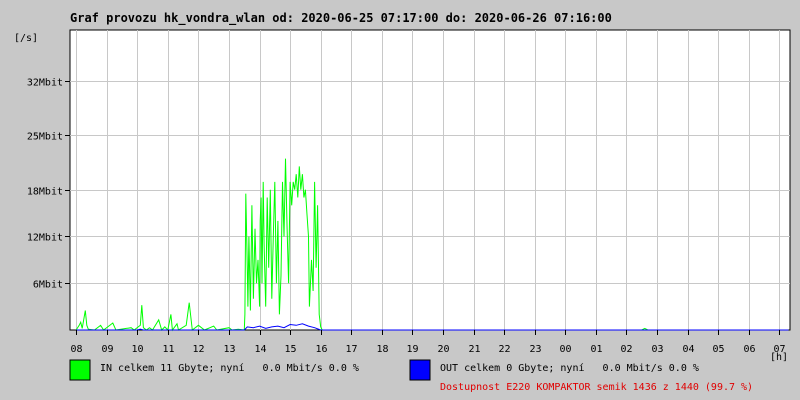 This screenshot has height=400, width=800. I want to click on x-tick-label: 16, so click(321, 349).